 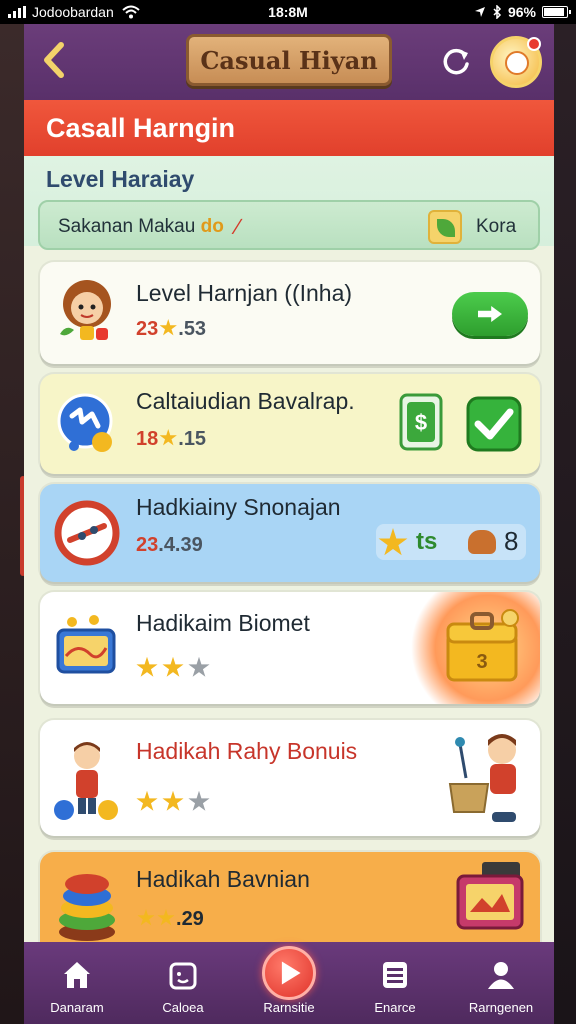 What do you see at coordinates (481, 662) in the screenshot?
I see `svg-text: 3` at bounding box center [481, 662].